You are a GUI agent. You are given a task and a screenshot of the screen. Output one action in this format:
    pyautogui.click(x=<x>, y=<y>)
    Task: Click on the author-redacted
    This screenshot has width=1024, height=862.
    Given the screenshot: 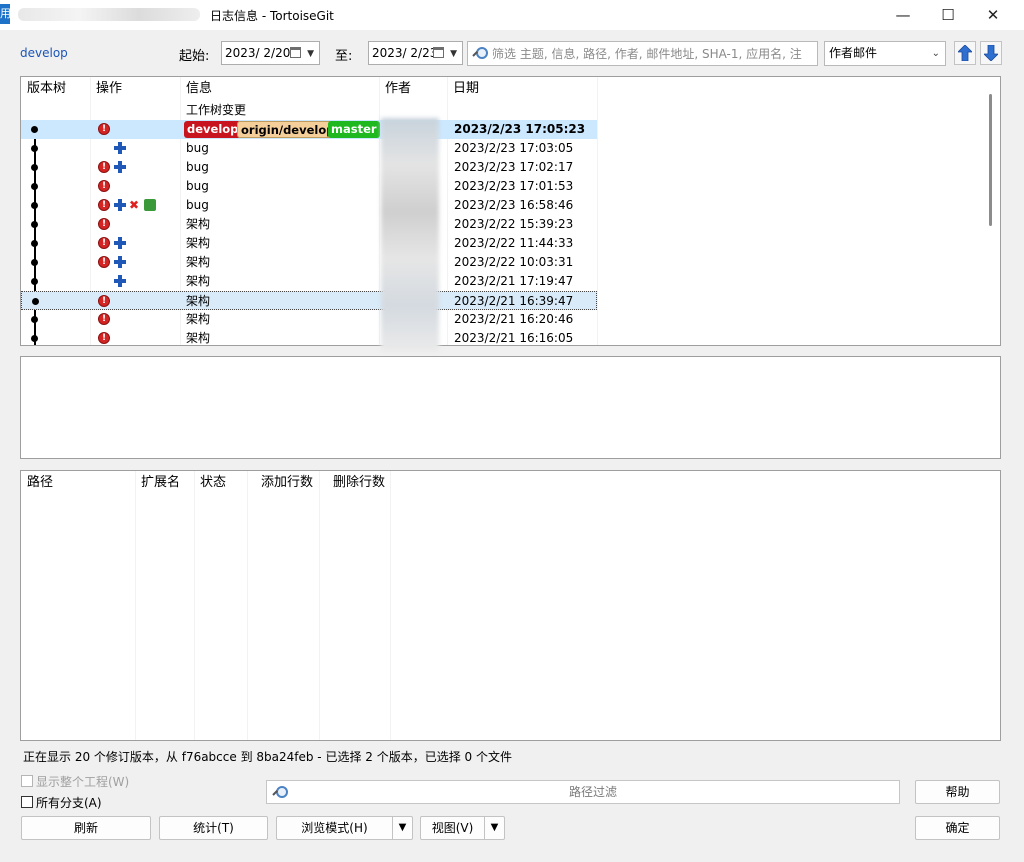 What is the action you would take?
    pyautogui.click(x=410, y=235)
    